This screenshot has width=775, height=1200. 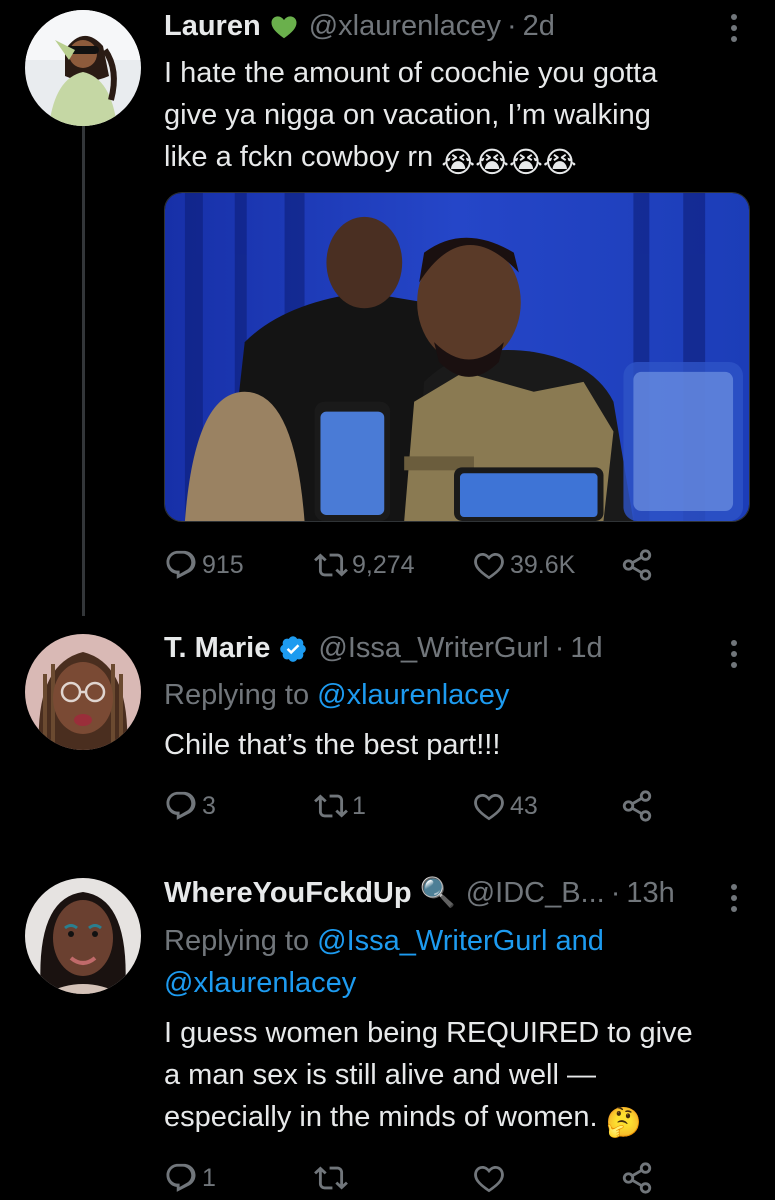 What do you see at coordinates (524, 805) in the screenshot?
I see `like-count: 43` at bounding box center [524, 805].